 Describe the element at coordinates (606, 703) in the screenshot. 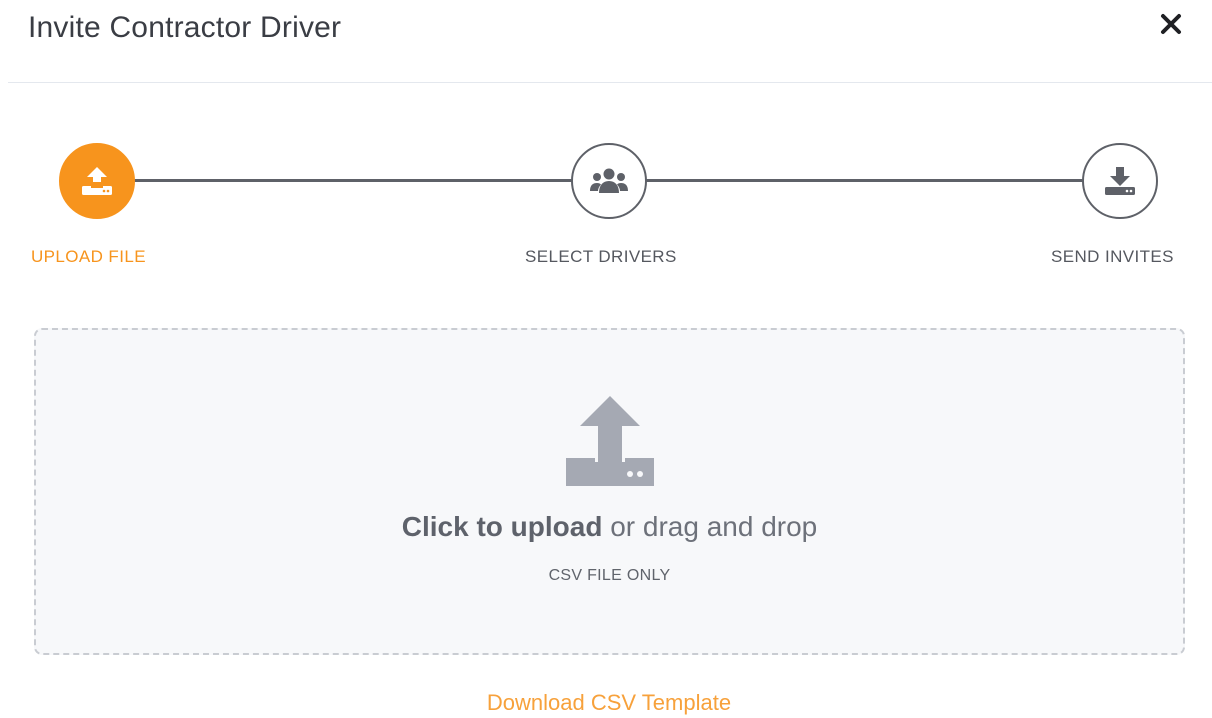

I see `download-csv-template-link: Download CSV Template` at that location.